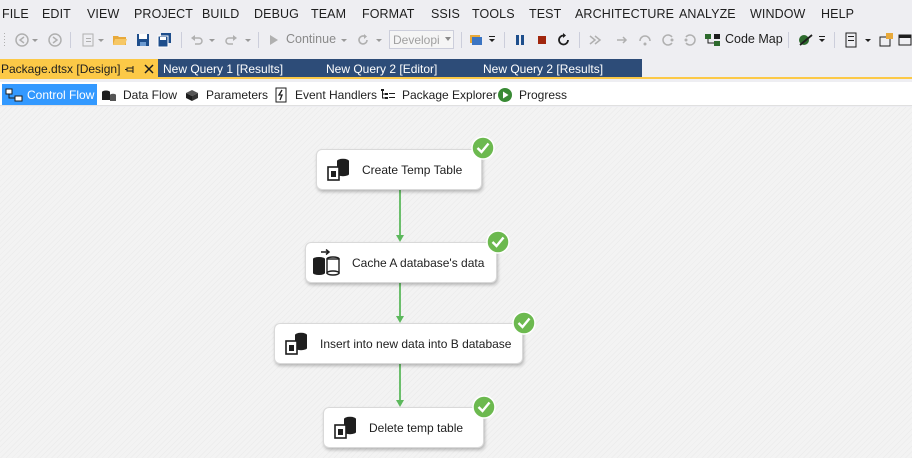 The height and width of the screenshot is (458, 912). Describe the element at coordinates (448, 39) in the screenshot. I see `chevron-down-icon` at that location.